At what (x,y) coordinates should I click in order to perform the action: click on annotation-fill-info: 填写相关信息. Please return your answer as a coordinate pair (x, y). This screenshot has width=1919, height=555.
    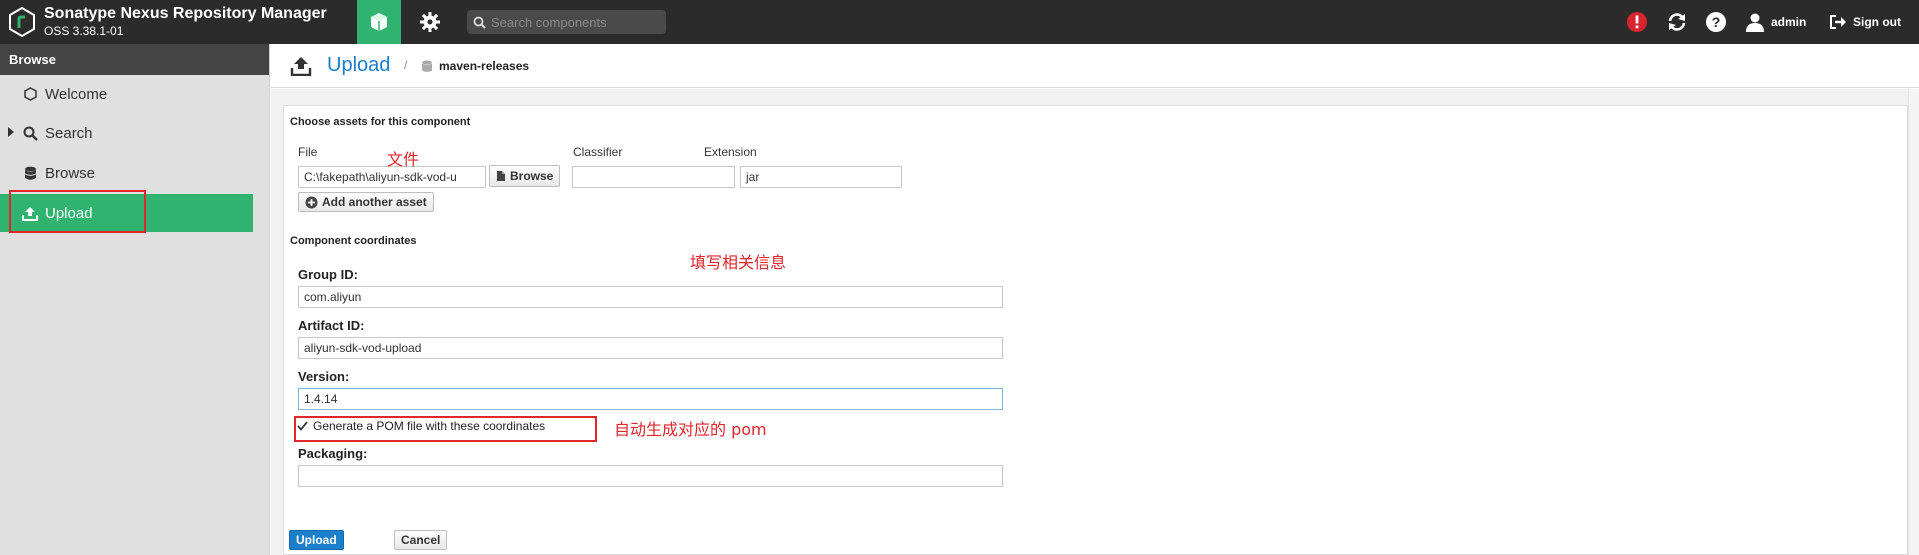
    Looking at the image, I should click on (738, 262).